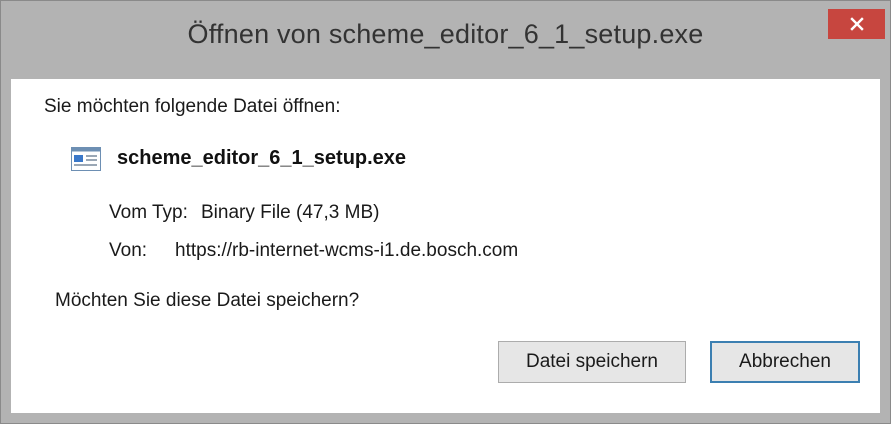  I want to click on executable-file-icon, so click(86, 159).